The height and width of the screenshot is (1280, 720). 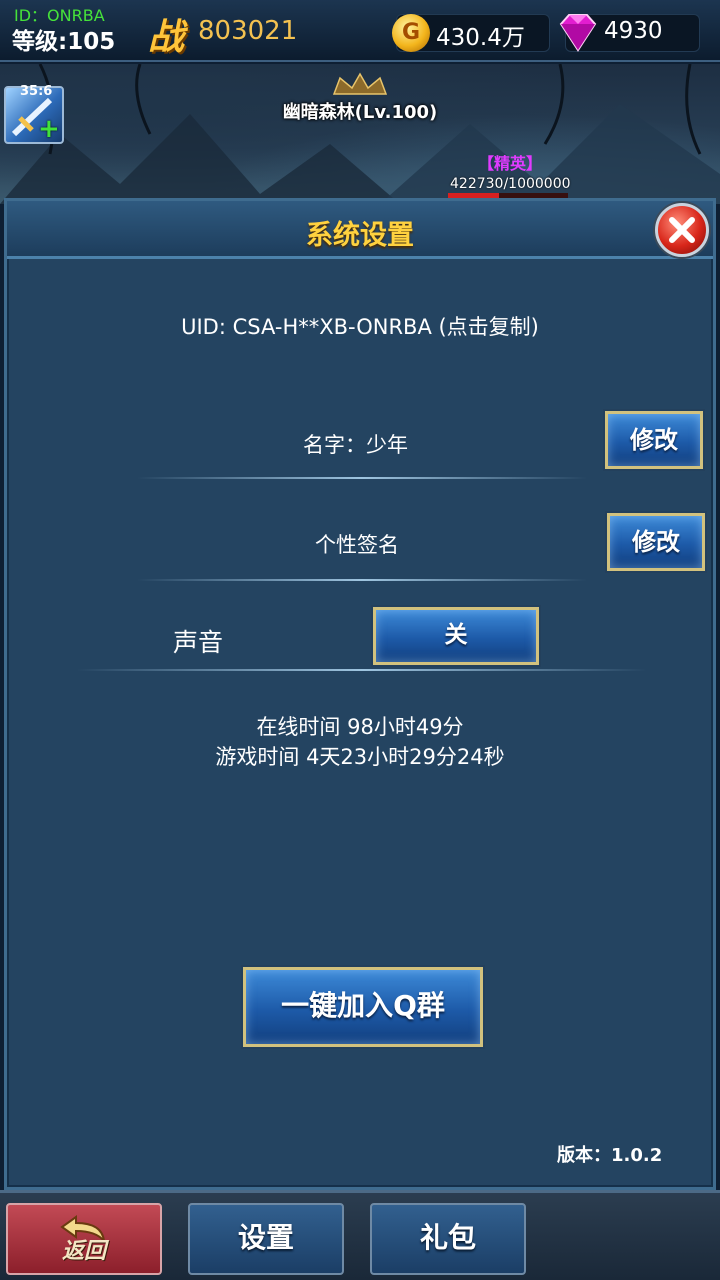 I want to click on nav-settings-button: 设置, so click(x=266, y=1239).